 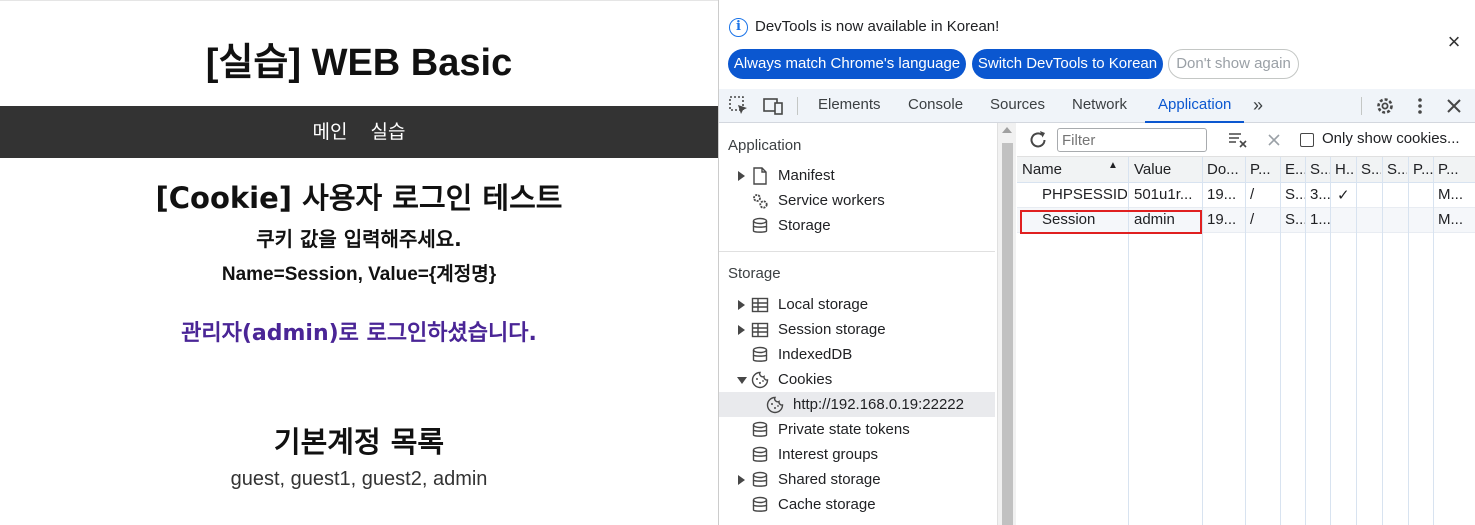 What do you see at coordinates (738, 27) in the screenshot?
I see `info-icon: i` at bounding box center [738, 27].